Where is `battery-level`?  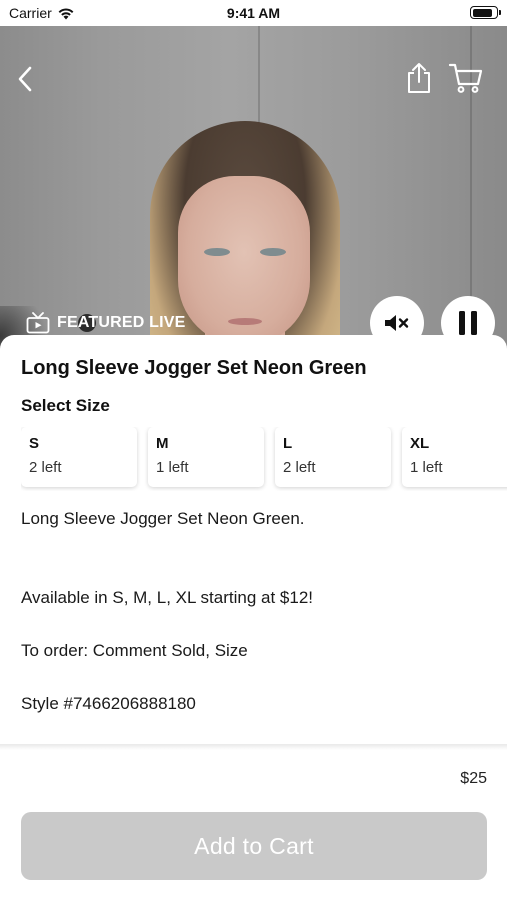 battery-level is located at coordinates (482, 12).